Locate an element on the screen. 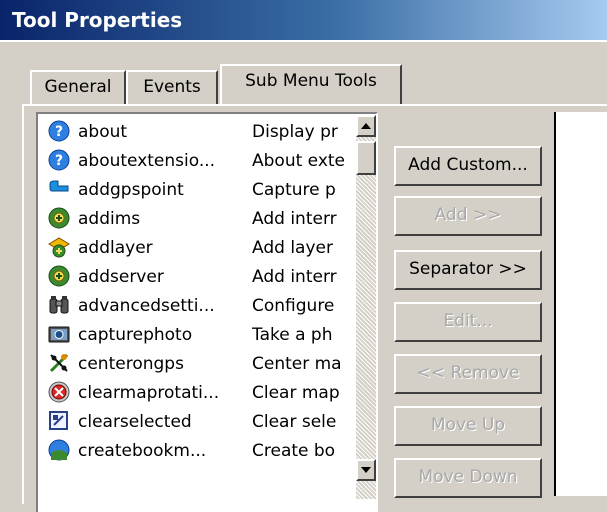 The height and width of the screenshot is (512, 607). list-item: ? aboutextensio... About exte is located at coordinates (202, 161).